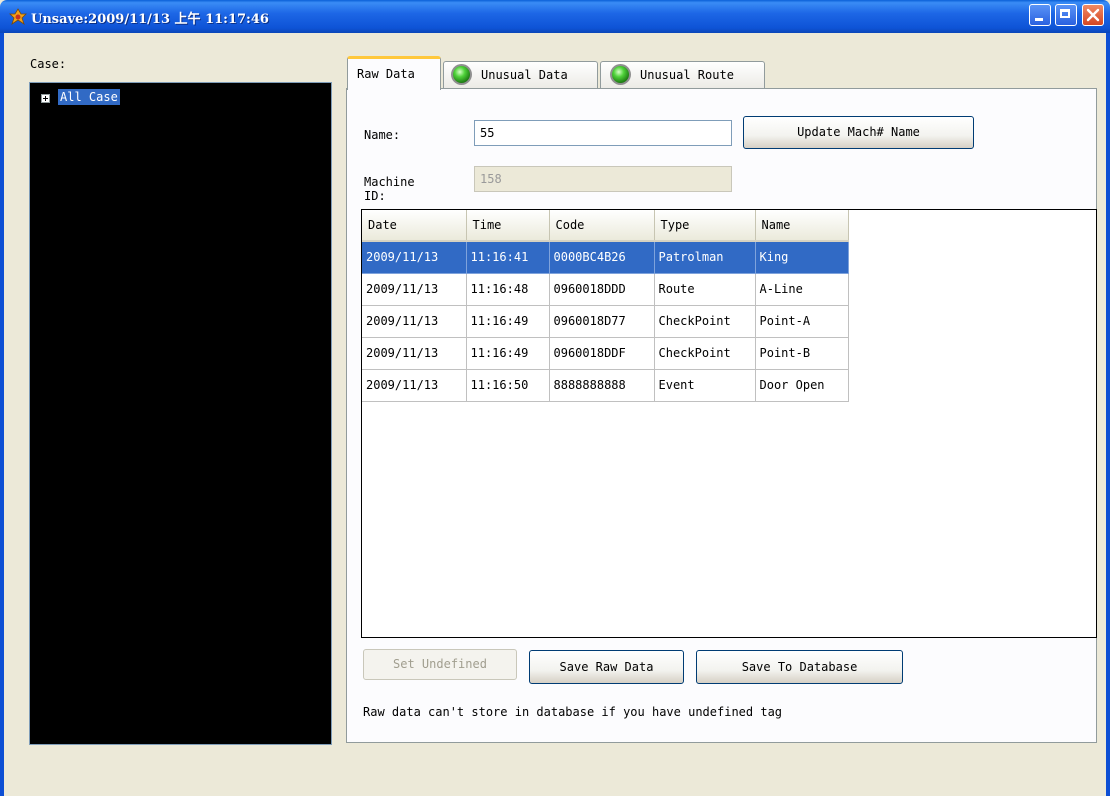 The width and height of the screenshot is (1110, 796). What do you see at coordinates (687, 75) in the screenshot?
I see `tab-label: Unusual Route` at bounding box center [687, 75].